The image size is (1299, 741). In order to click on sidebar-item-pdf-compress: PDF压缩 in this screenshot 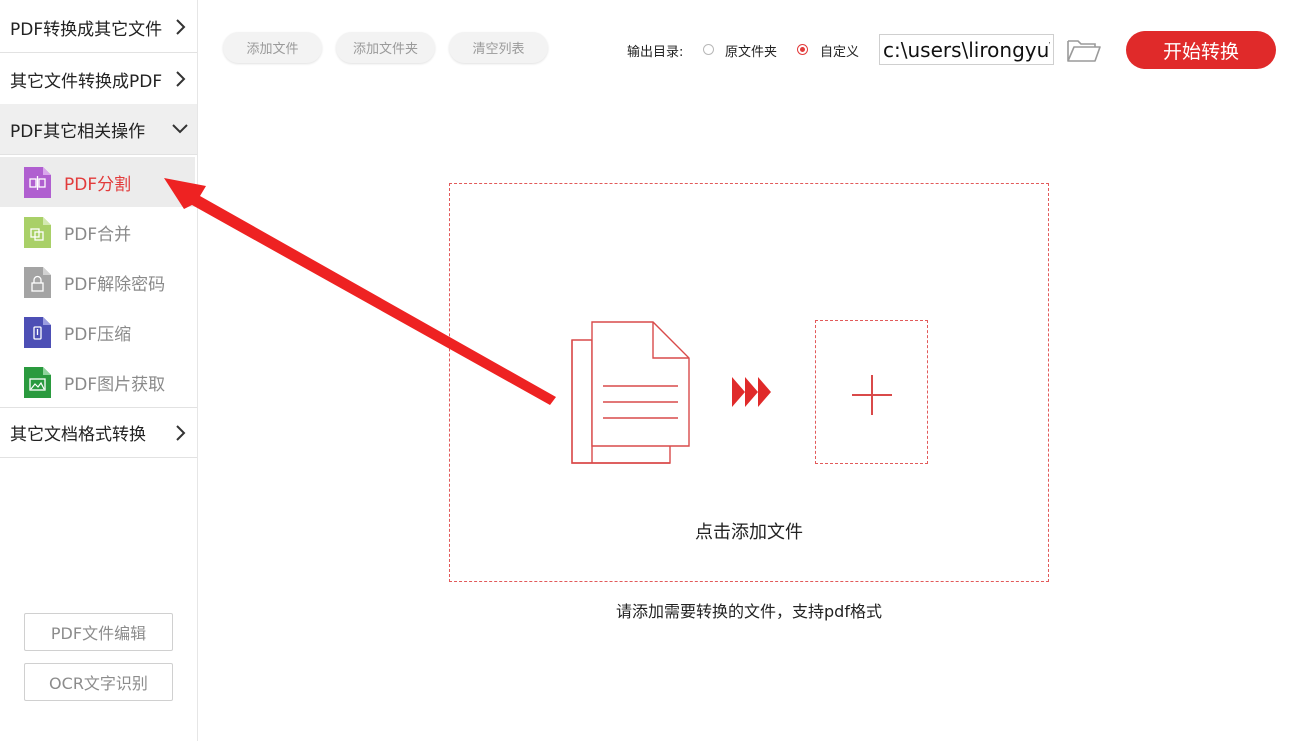, I will do `click(97, 332)`.